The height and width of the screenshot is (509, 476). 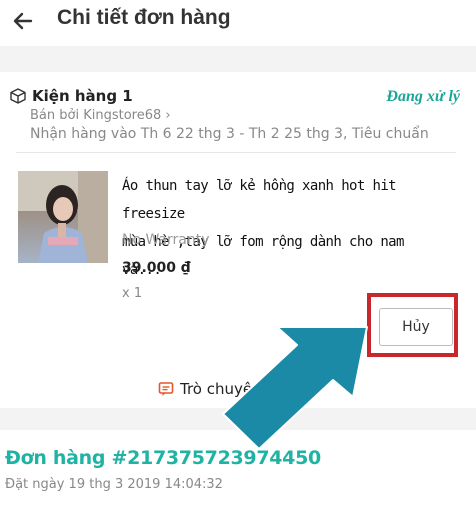 What do you see at coordinates (163, 458) in the screenshot?
I see `order-number: Đơn hàng #217375723974450` at bounding box center [163, 458].